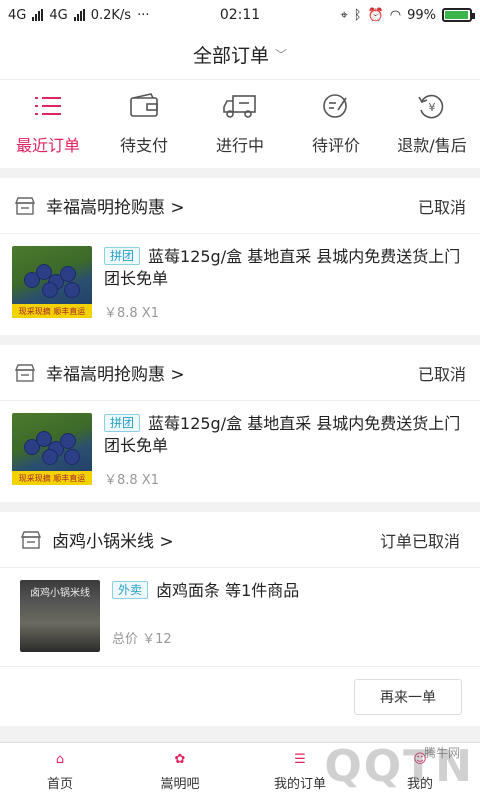 The width and height of the screenshot is (480, 800). Describe the element at coordinates (180, 771) in the screenshot. I see `nav-community: ✿ 嵩明吧` at that location.